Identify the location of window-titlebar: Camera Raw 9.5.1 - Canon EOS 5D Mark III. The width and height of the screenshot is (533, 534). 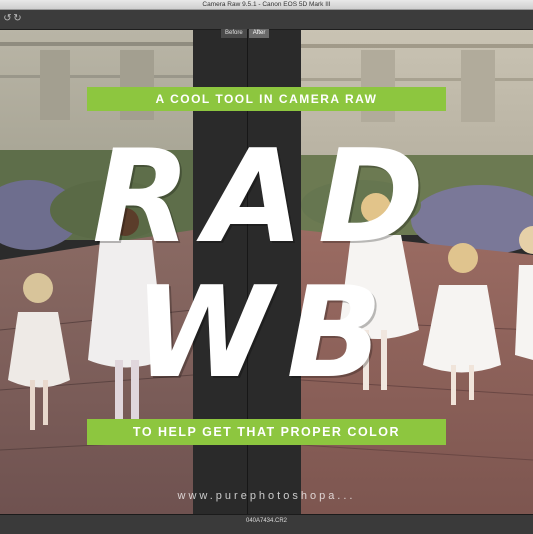
(266, 5).